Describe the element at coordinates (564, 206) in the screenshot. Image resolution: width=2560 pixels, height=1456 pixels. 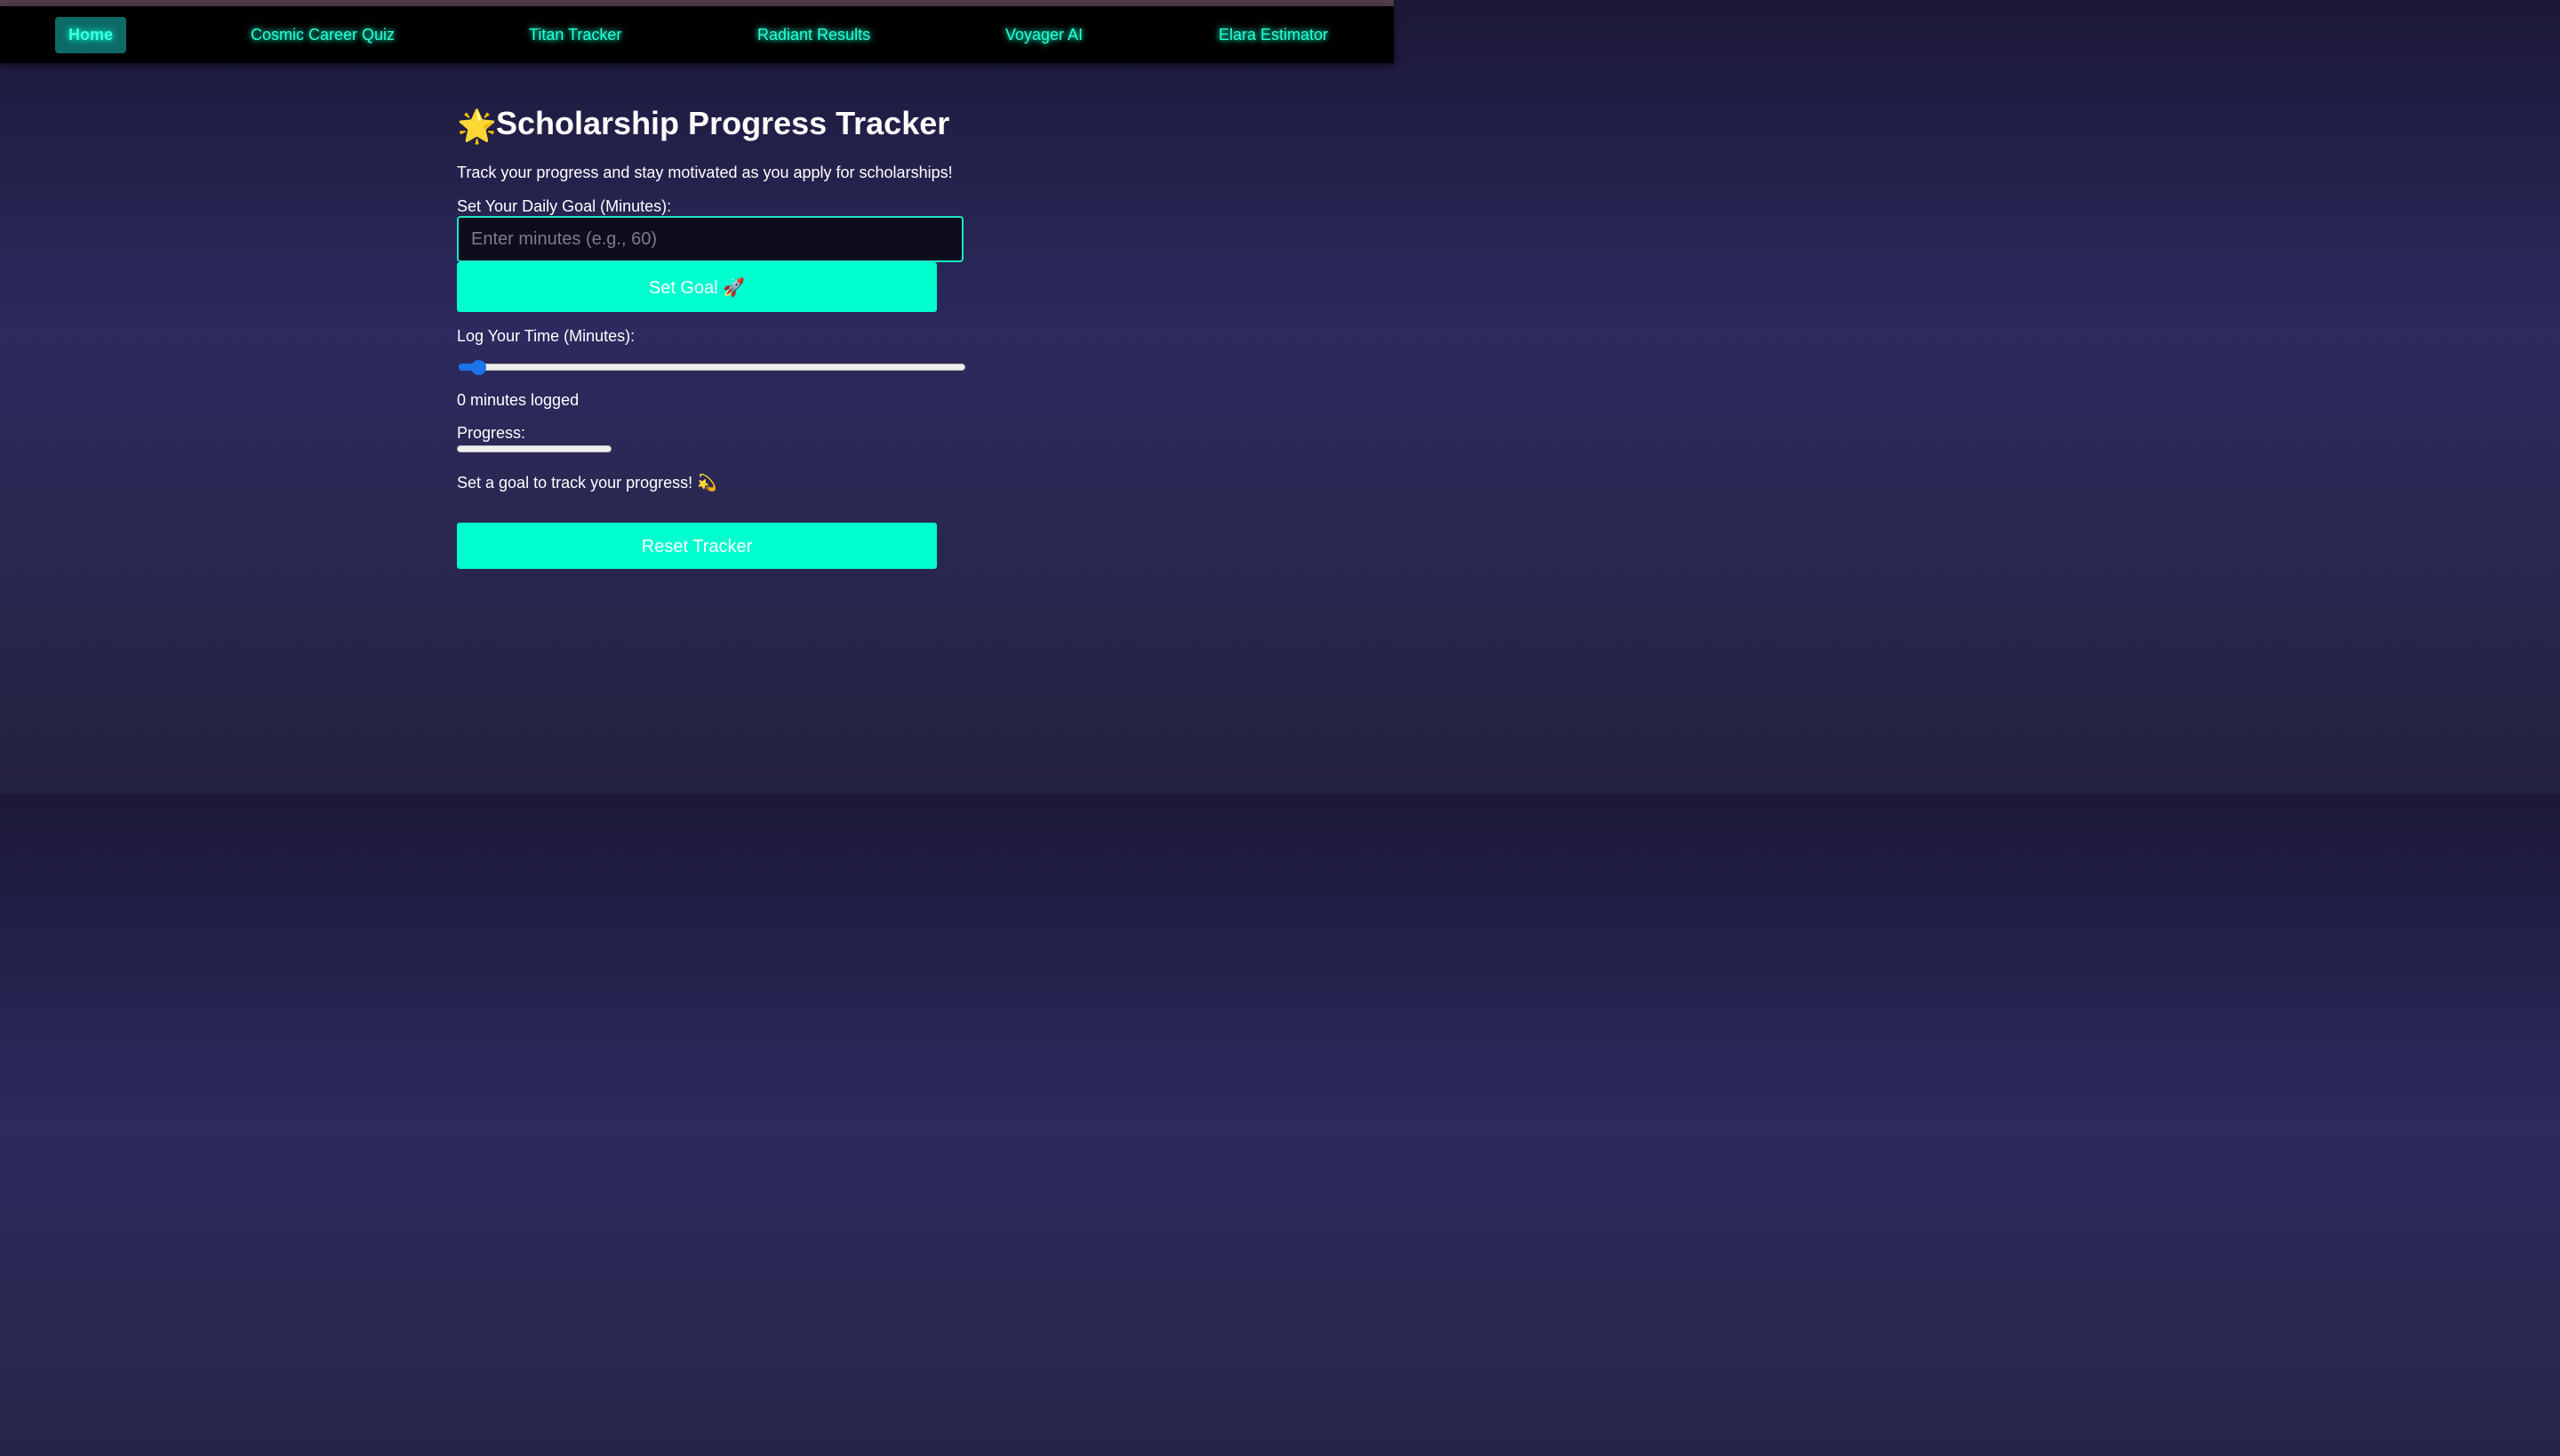
I see `daily-goal-label: Set Your Daily Goal (Minutes):` at that location.